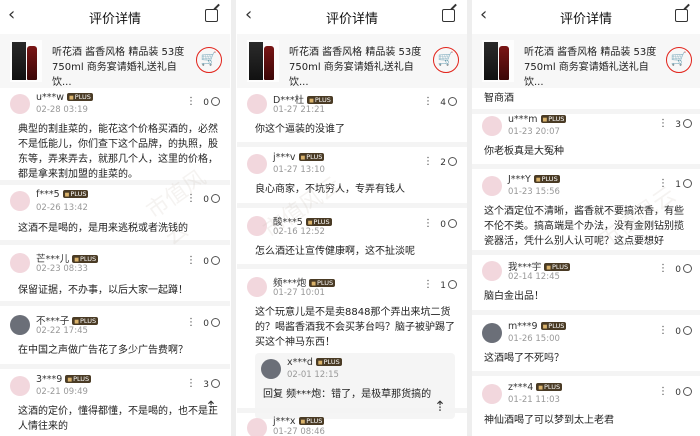 The image size is (700, 436). What do you see at coordinates (534, 132) in the screenshot?
I see `review-date: 01-23 20:07` at bounding box center [534, 132].